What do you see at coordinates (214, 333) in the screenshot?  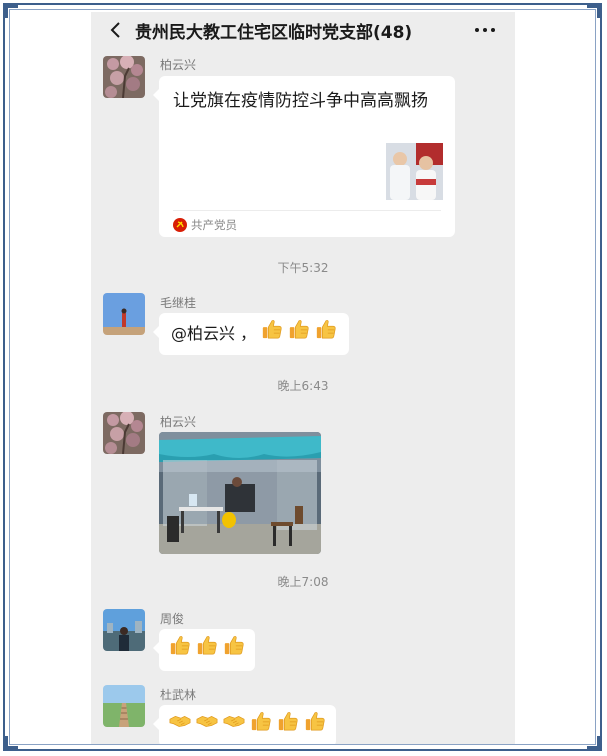 I see `message-text: @柏云兴 ，` at bounding box center [214, 333].